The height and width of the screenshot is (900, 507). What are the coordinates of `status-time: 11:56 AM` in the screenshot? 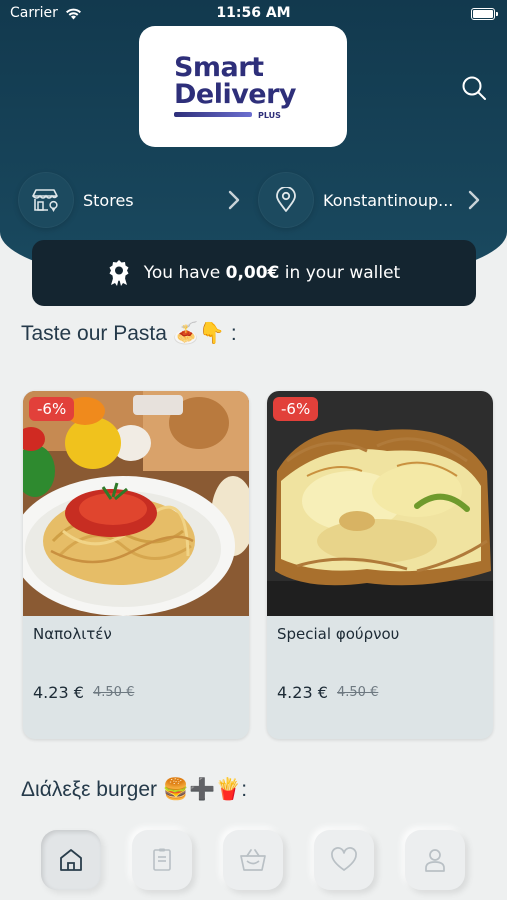 It's located at (253, 13).